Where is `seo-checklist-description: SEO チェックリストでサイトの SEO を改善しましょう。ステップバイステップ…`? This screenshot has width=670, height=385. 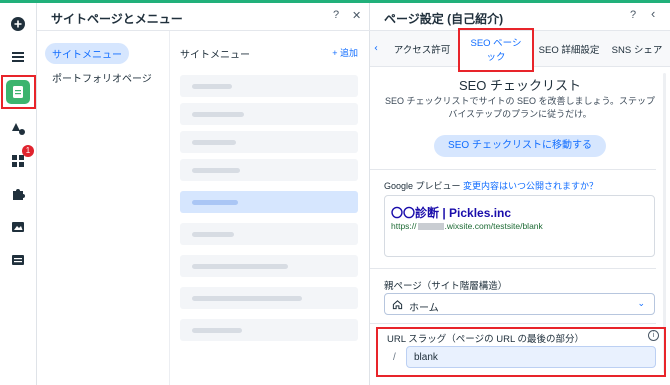
seo-checklist-description: SEO チェックリストでサイトの SEO を改善しましょう。ステップバイステップ… is located at coordinates (520, 107).